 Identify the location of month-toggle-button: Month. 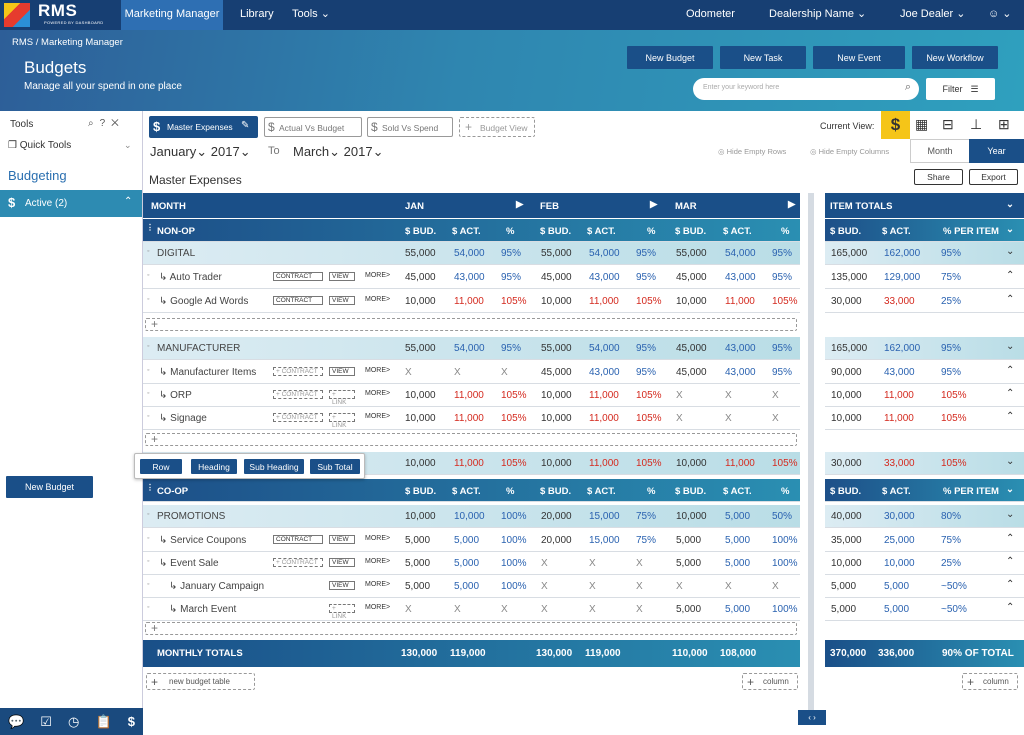
(940, 151).